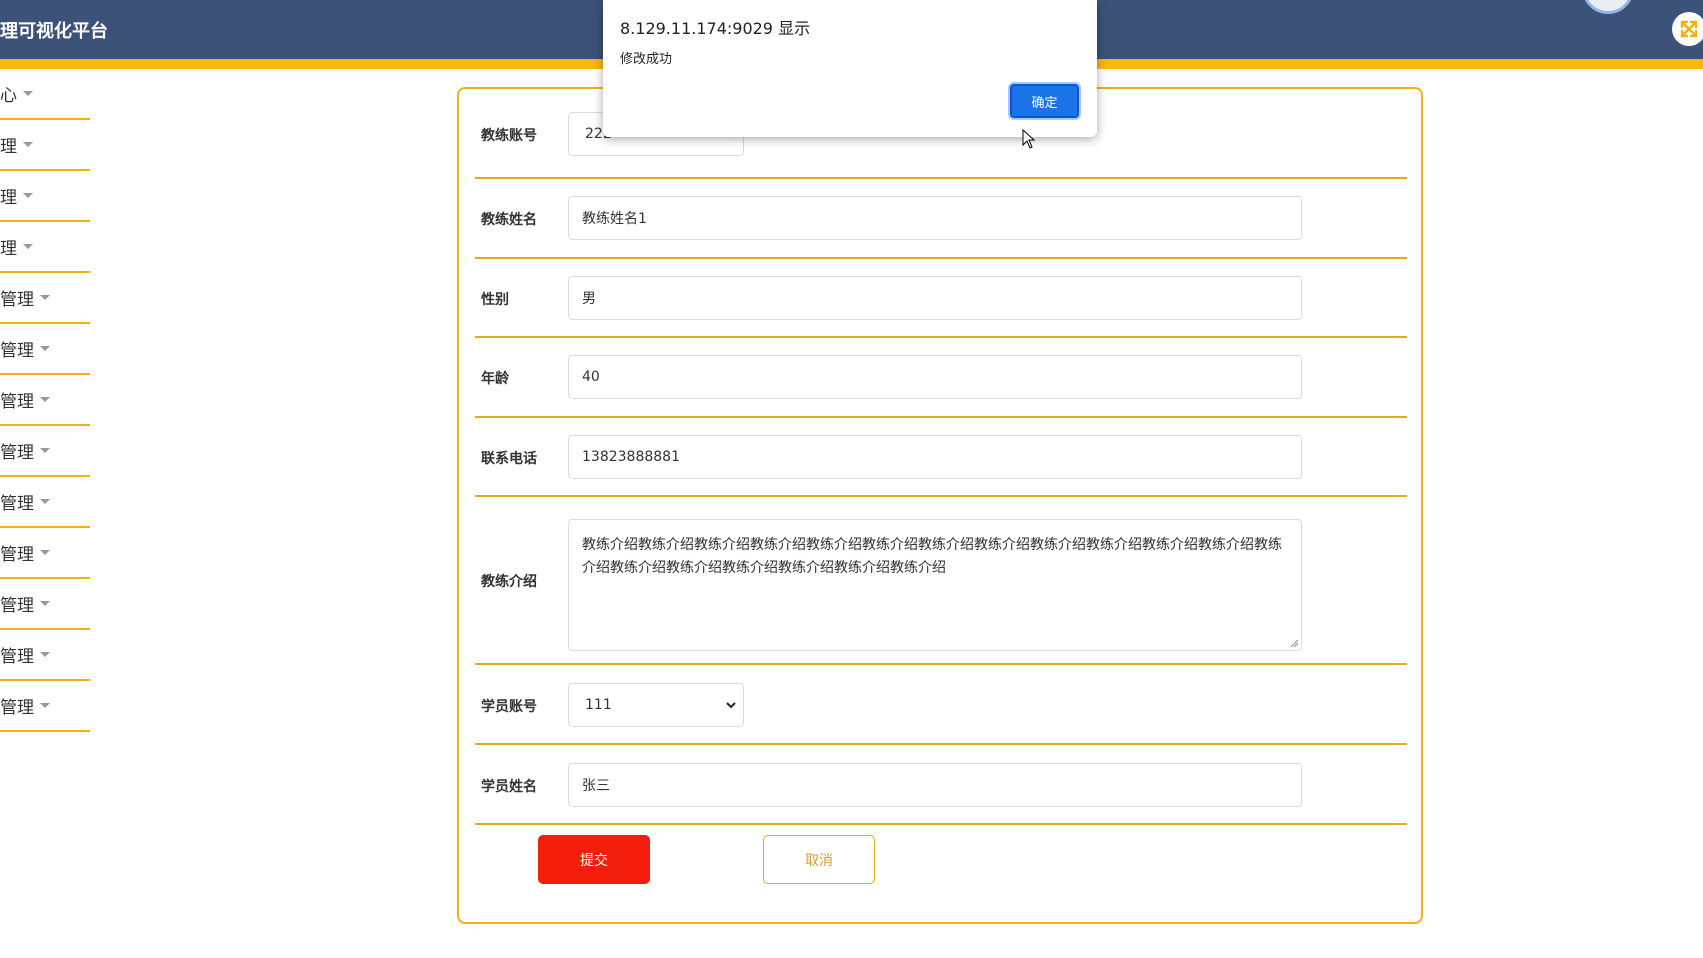  What do you see at coordinates (1029, 139) in the screenshot?
I see `mouse-cursor-icon` at bounding box center [1029, 139].